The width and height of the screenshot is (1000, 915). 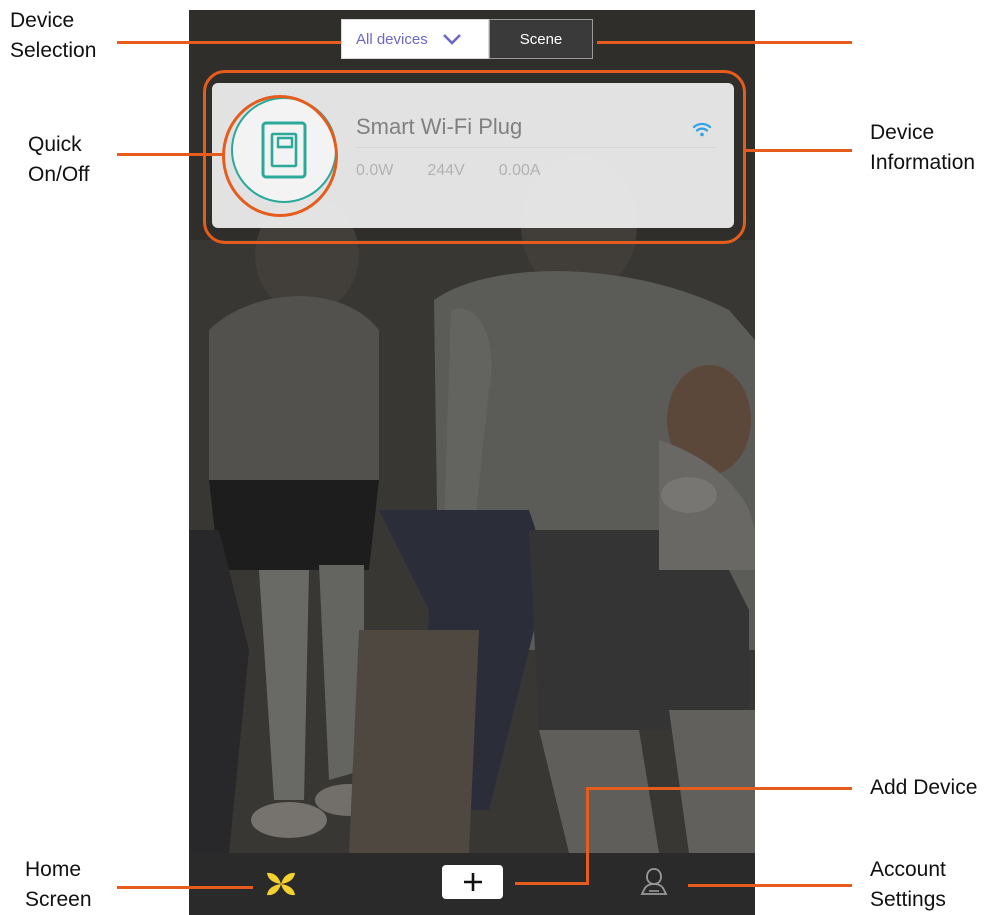 I want to click on device-information-leader, so click(x=798, y=150).